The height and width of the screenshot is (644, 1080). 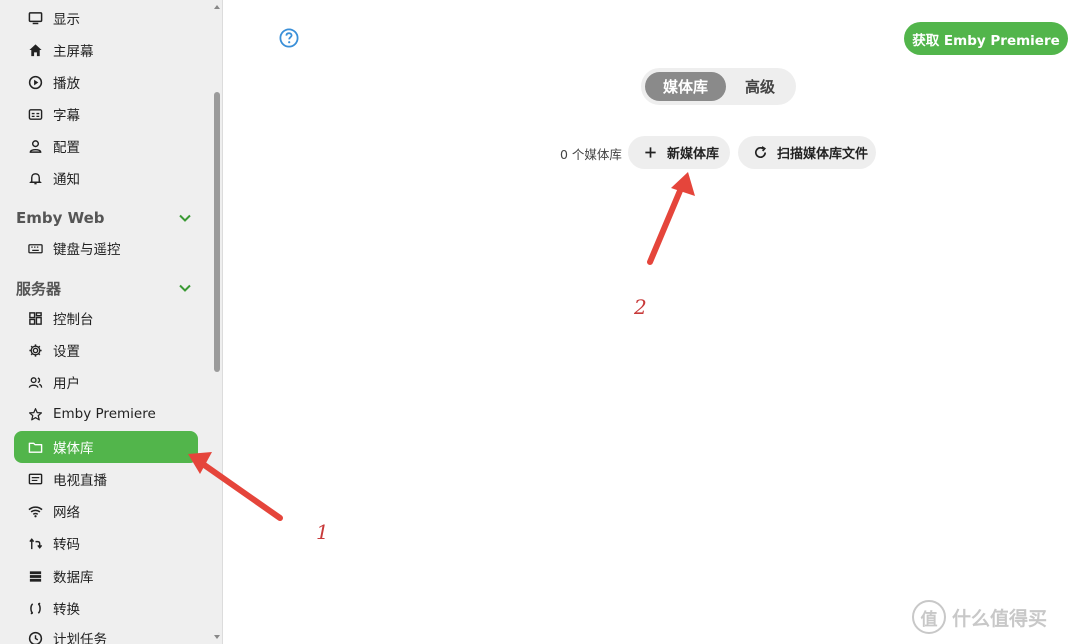 I want to click on sidebar-item-label: 控制台, so click(x=73, y=320).